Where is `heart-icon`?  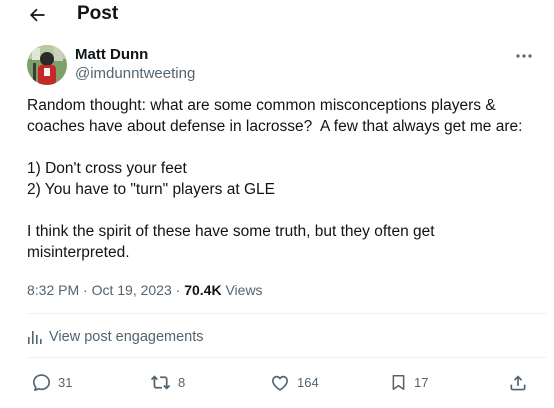 heart-icon is located at coordinates (280, 383).